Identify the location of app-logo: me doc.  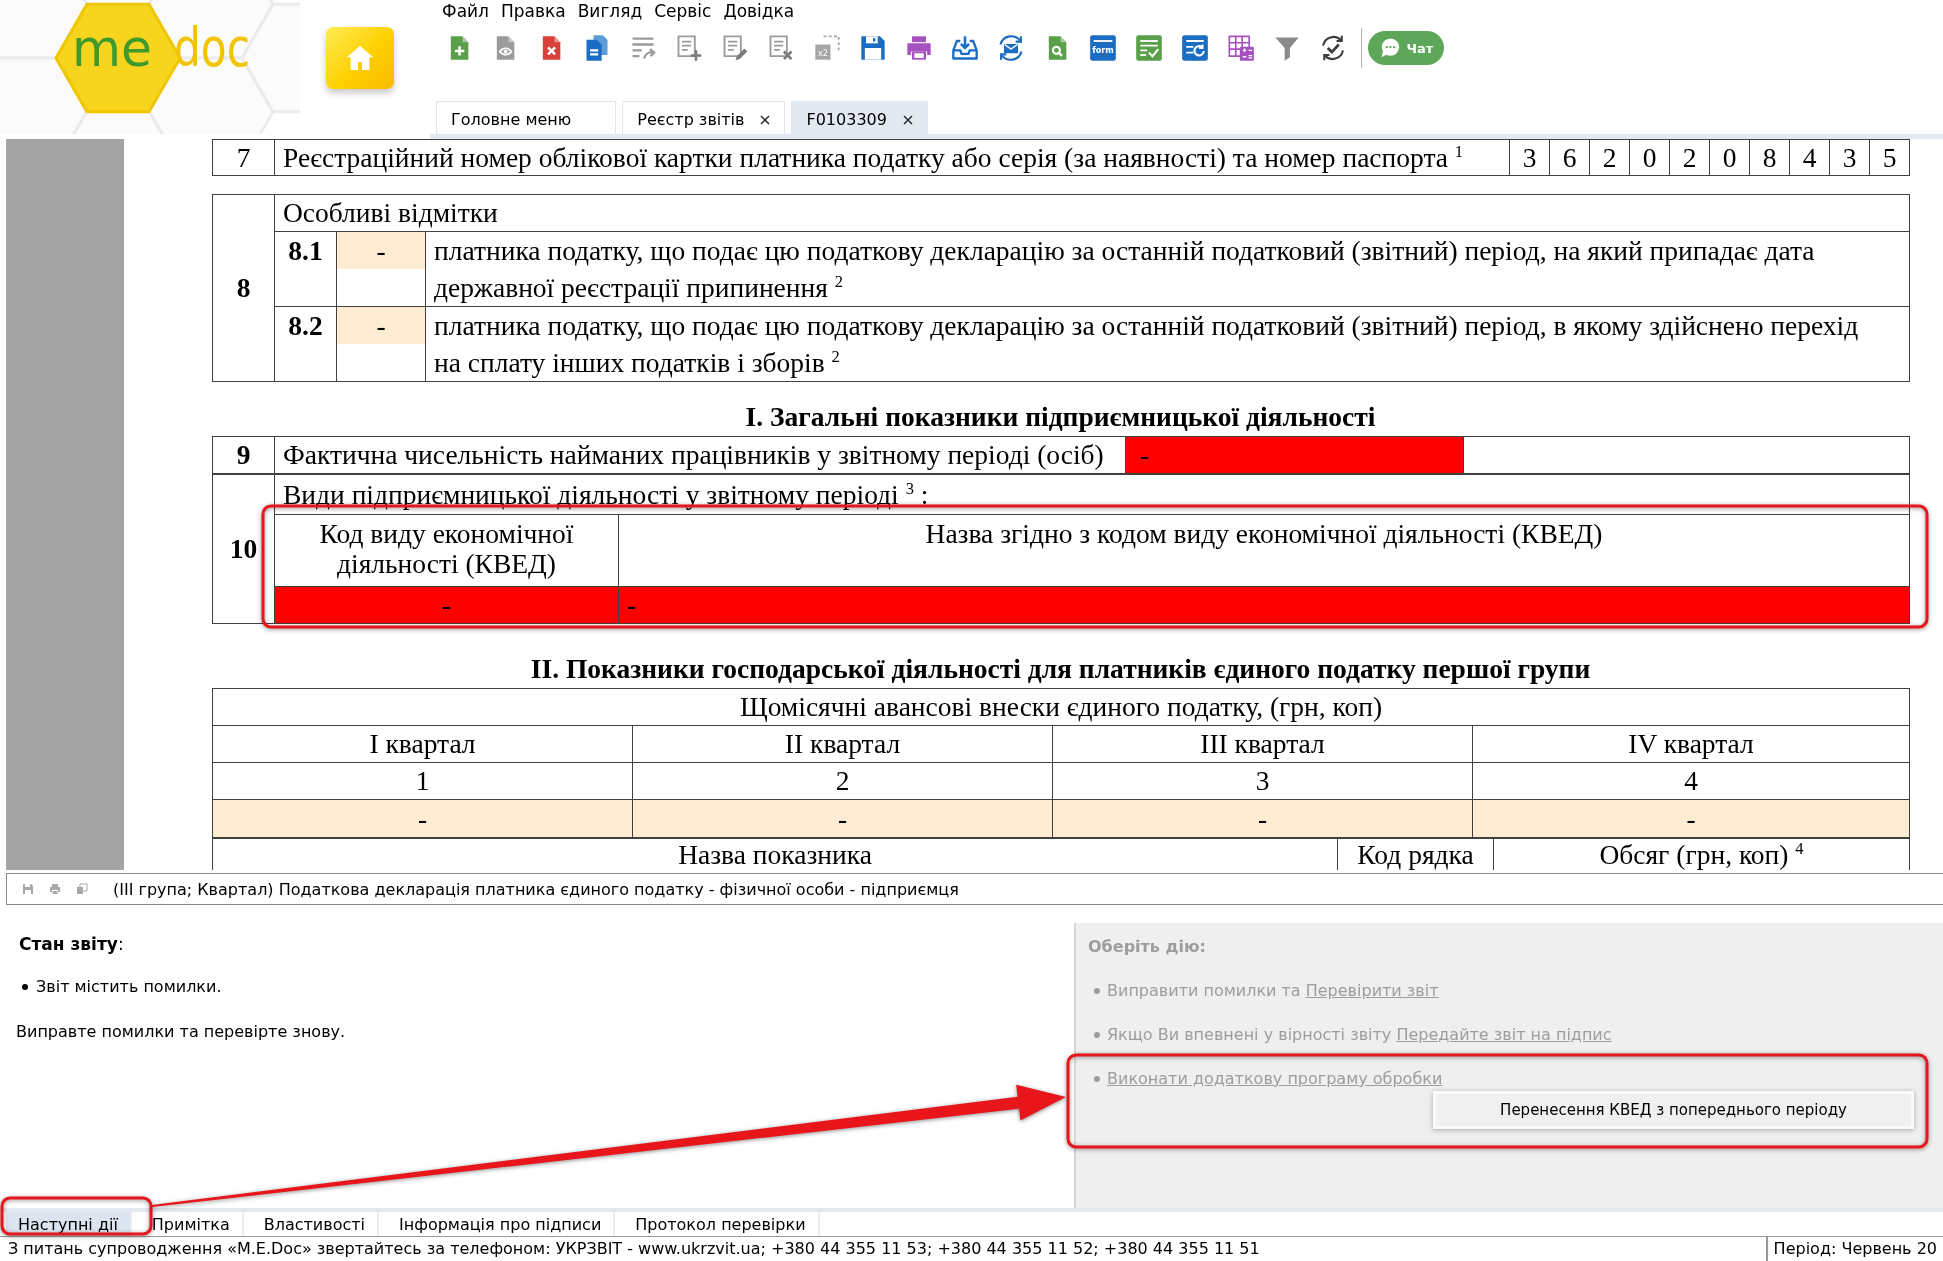
(150, 67).